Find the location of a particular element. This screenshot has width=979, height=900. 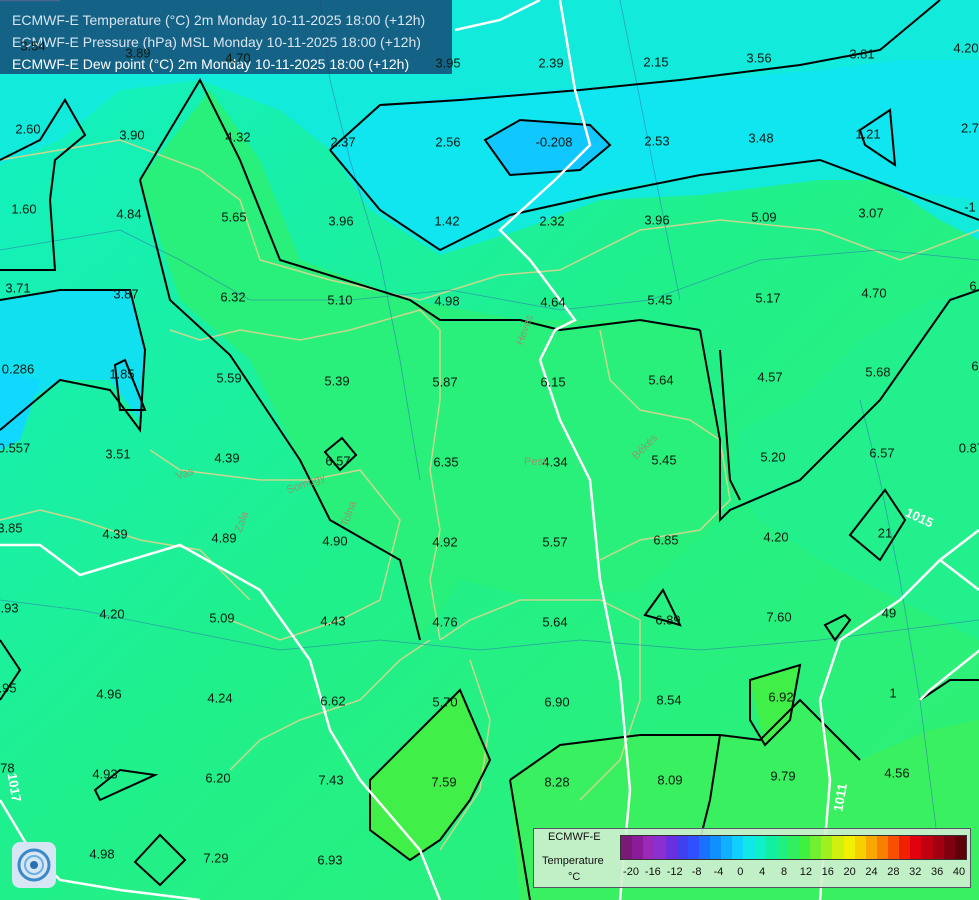

station-value: 6.85 is located at coordinates (666, 540).